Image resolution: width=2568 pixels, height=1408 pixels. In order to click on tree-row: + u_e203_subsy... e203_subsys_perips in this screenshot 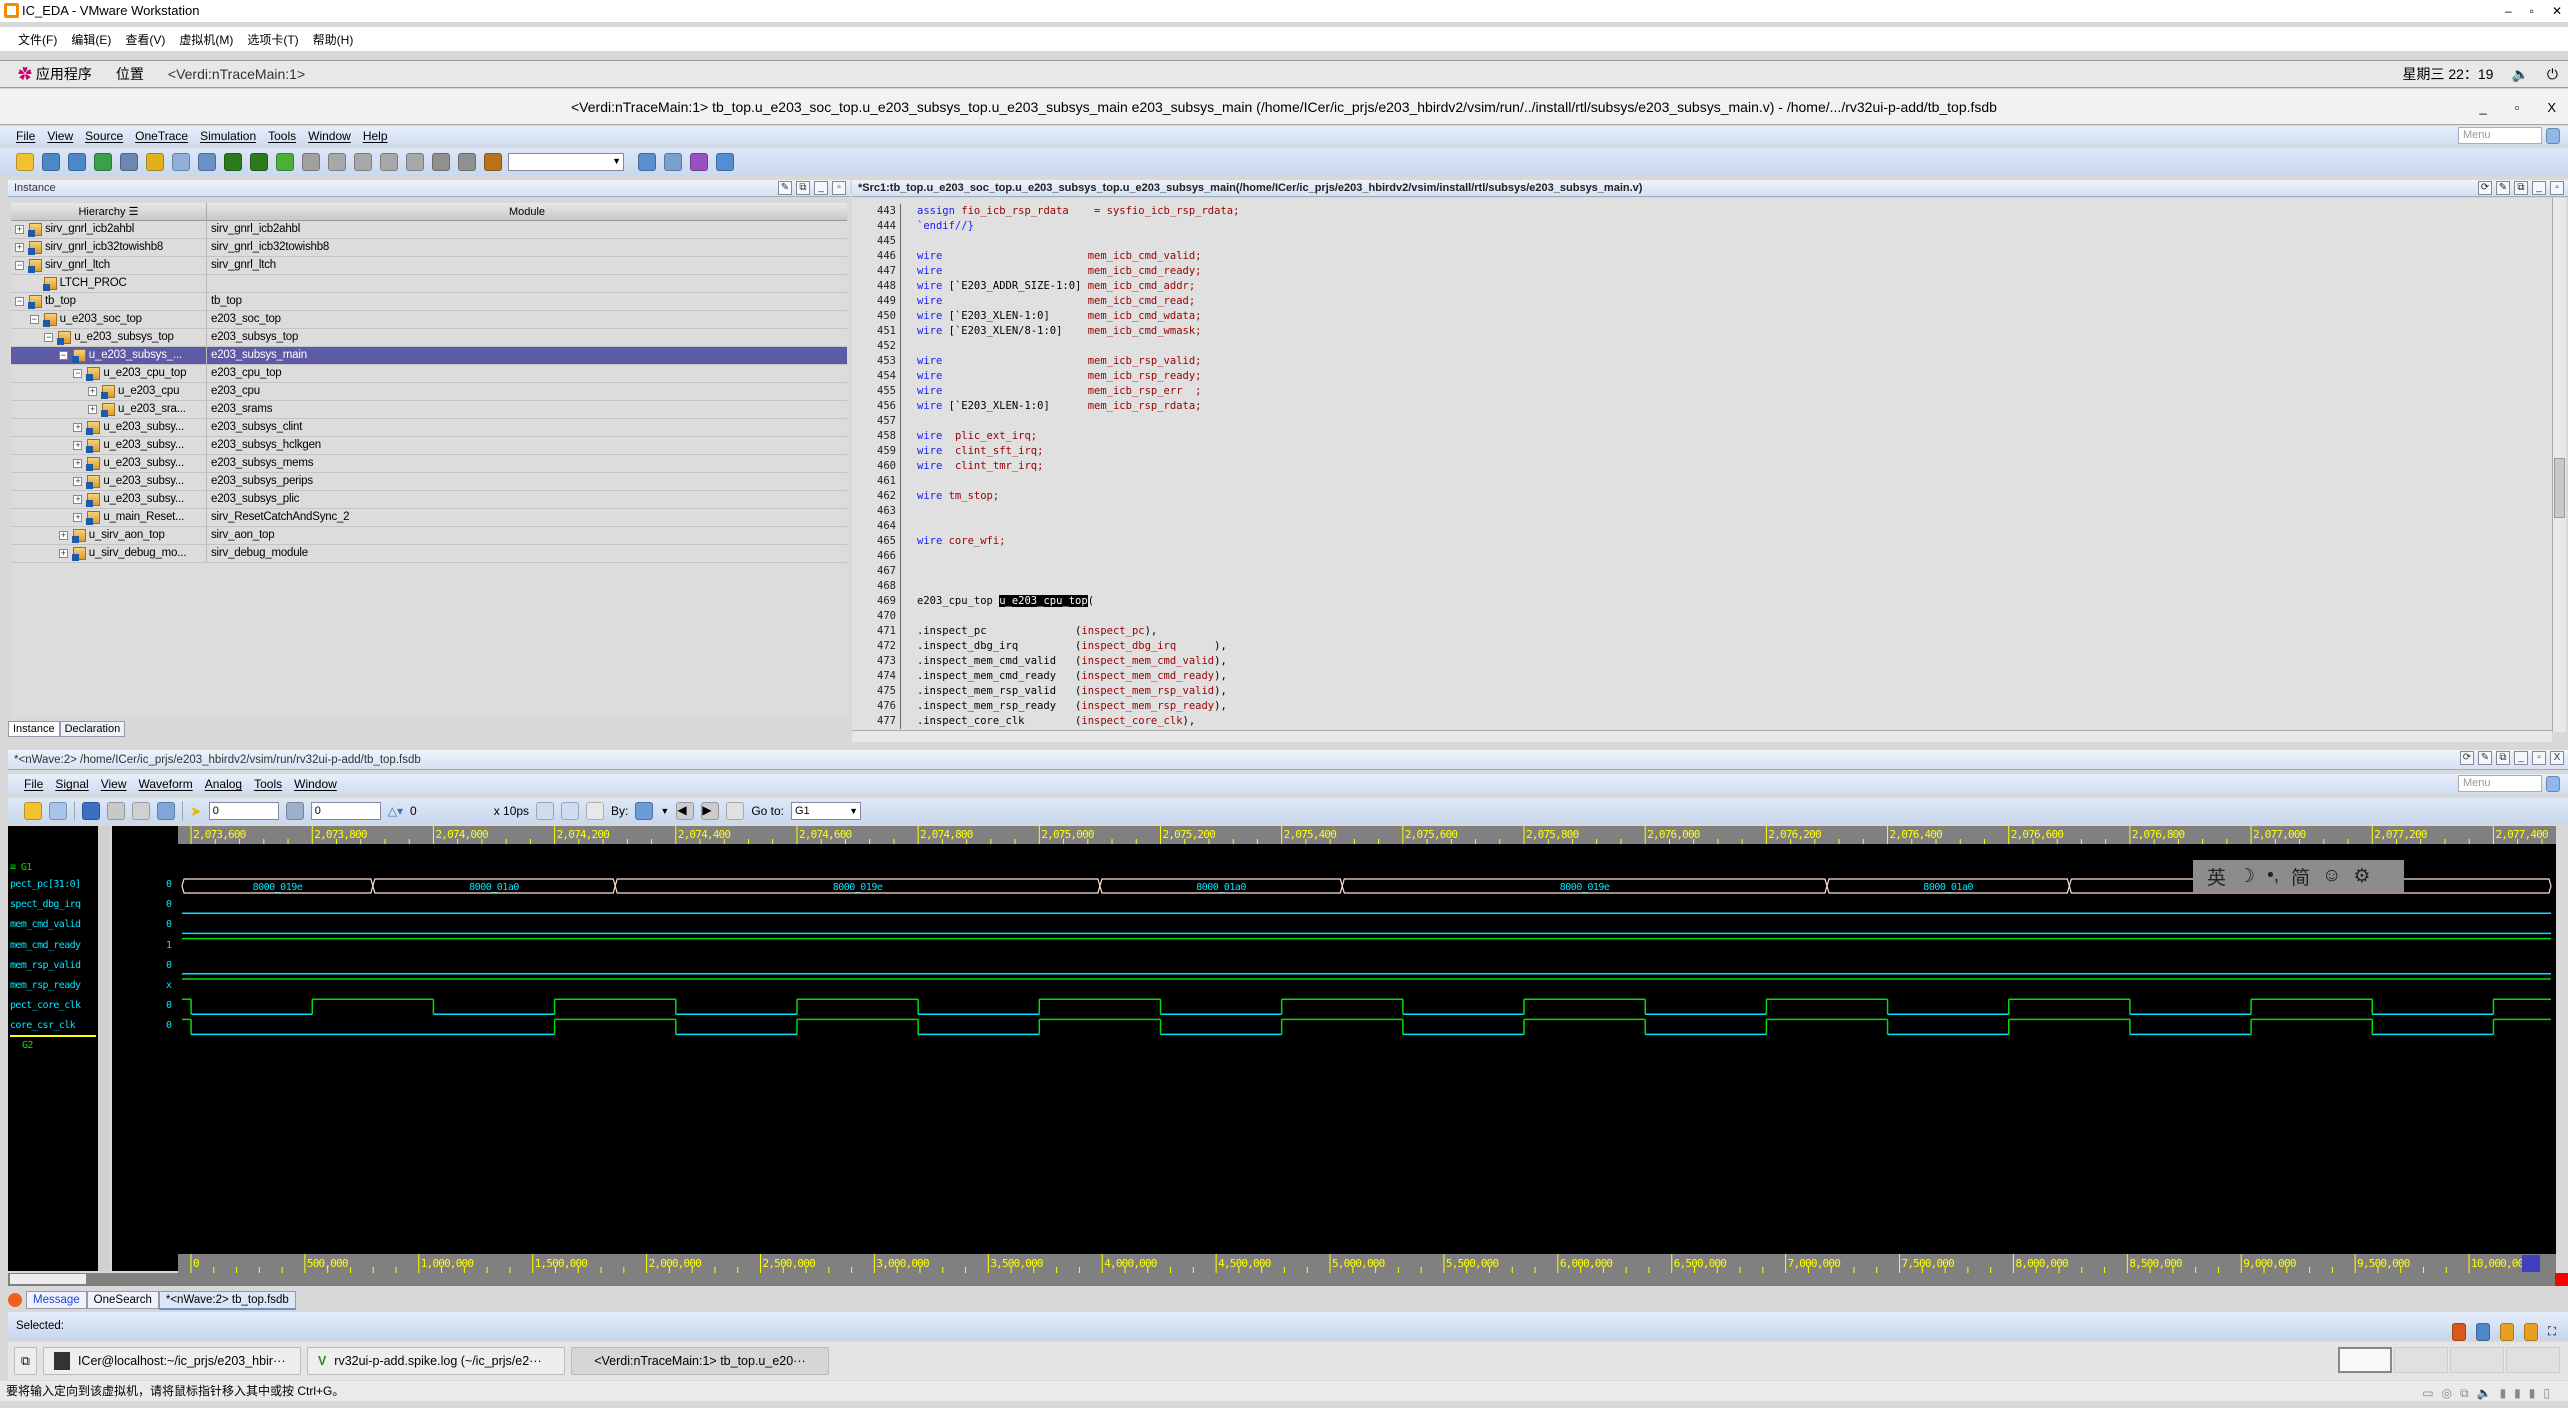, I will do `click(429, 482)`.